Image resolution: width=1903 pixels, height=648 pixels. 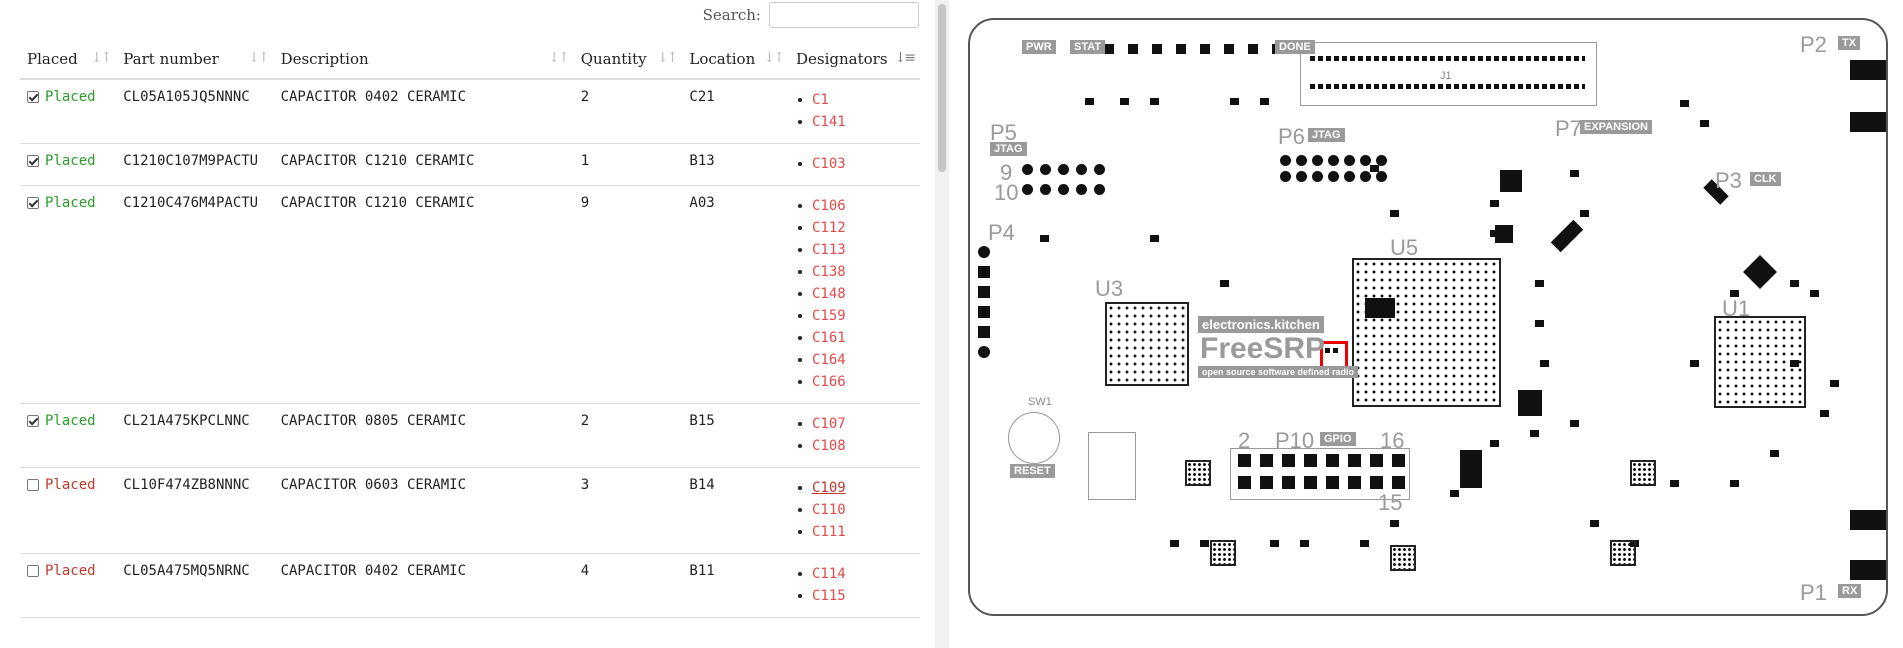 I want to click on designators-cell: C106 C112 C113 C138 C148 C159 C161 C164 C166, so click(x=854, y=294).